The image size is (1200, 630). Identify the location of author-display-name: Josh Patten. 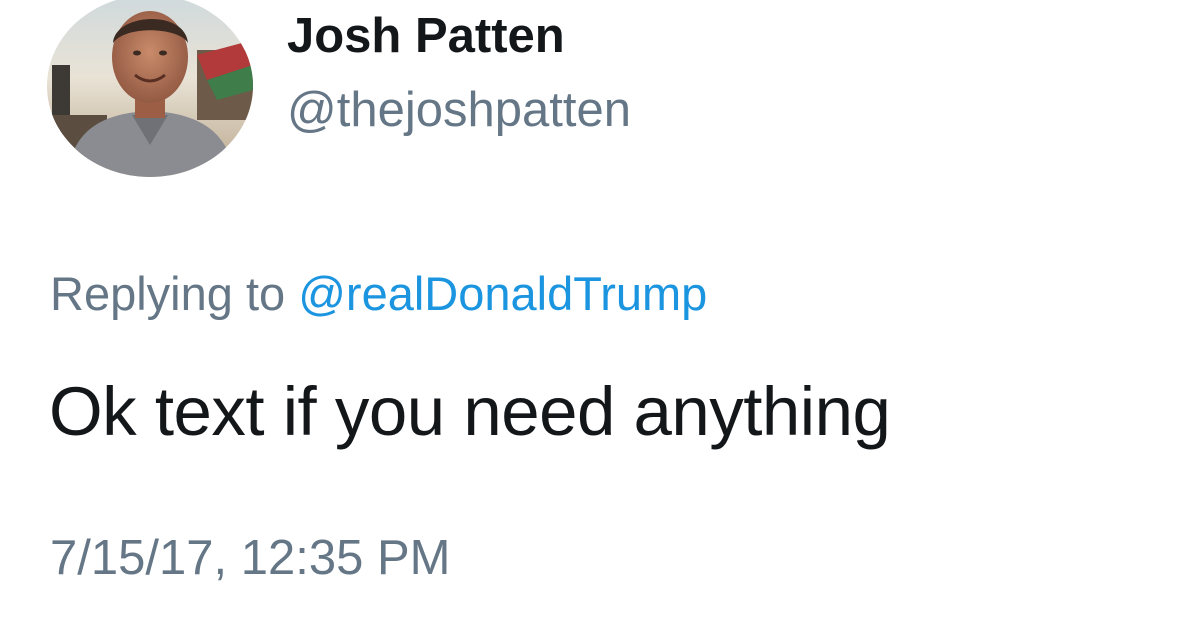
(426, 36).